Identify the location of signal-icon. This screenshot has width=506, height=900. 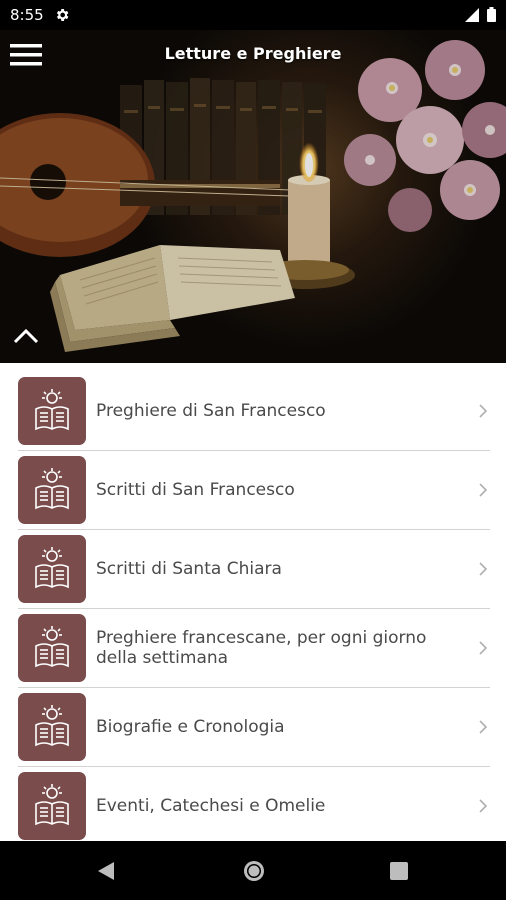
(472, 14).